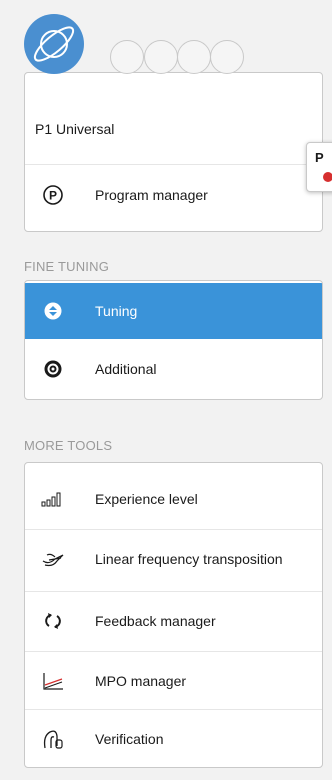 The image size is (332, 780). What do you see at coordinates (146, 498) in the screenshot?
I see `experience-level-label: Experience level` at bounding box center [146, 498].